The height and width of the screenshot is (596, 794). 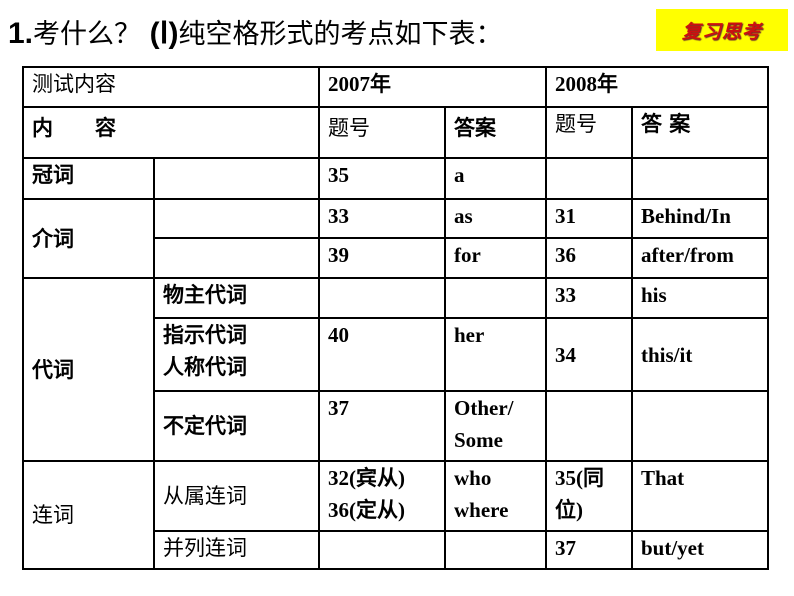 I want to click on answer-2007: a, so click(x=495, y=178).